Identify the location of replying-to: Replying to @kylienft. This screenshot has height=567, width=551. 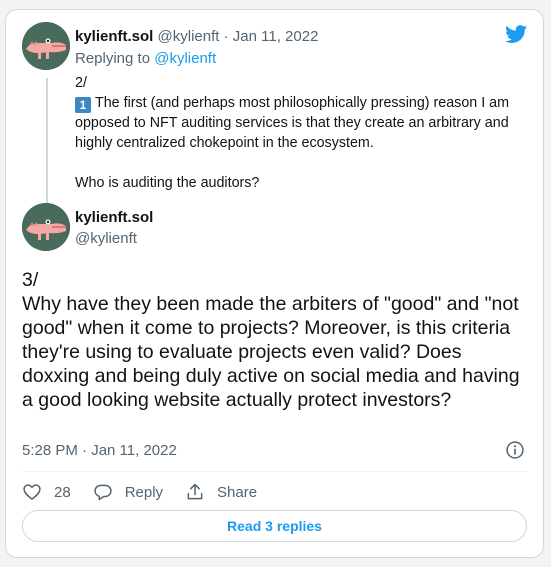
(145, 58).